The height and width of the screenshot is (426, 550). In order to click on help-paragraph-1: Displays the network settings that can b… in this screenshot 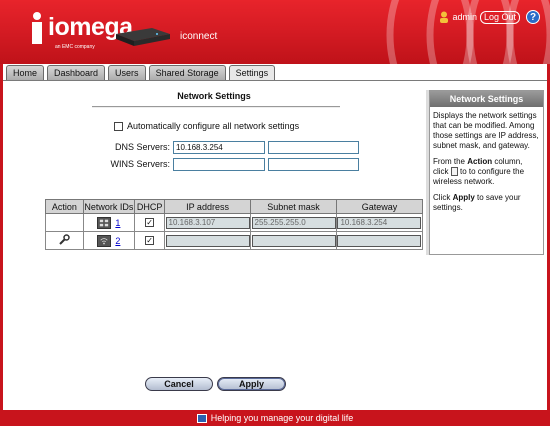, I will do `click(486, 130)`.